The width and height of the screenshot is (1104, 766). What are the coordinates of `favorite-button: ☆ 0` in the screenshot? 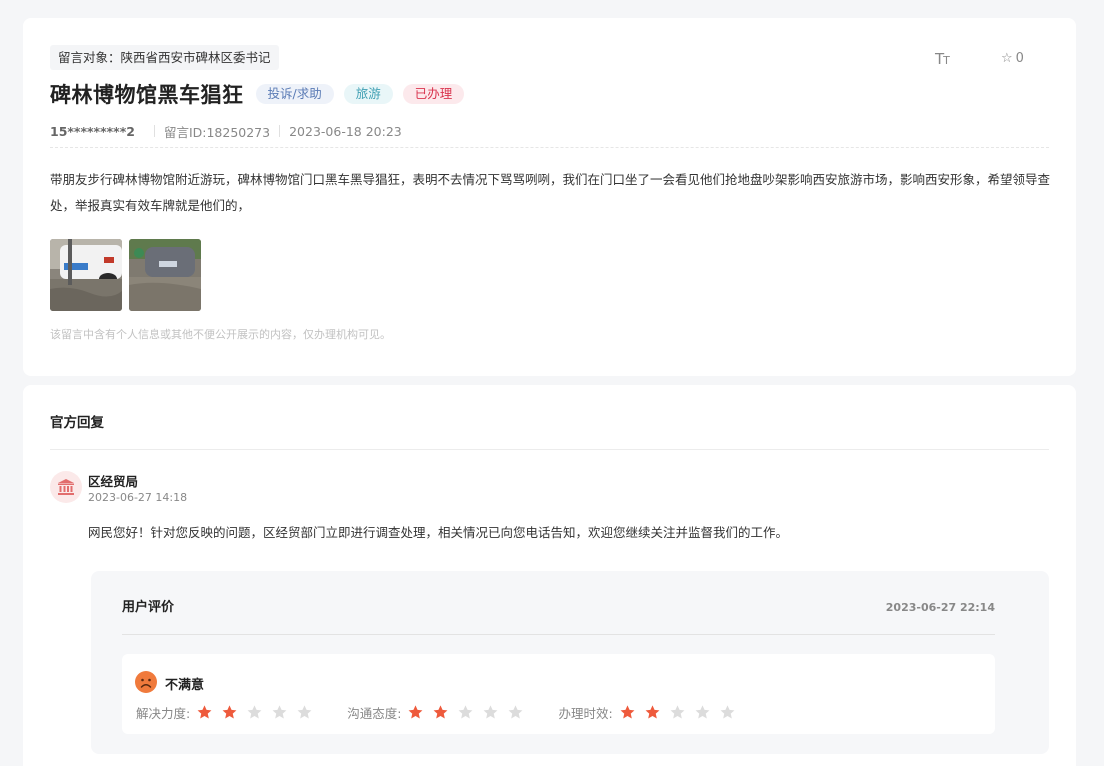 It's located at (1012, 59).